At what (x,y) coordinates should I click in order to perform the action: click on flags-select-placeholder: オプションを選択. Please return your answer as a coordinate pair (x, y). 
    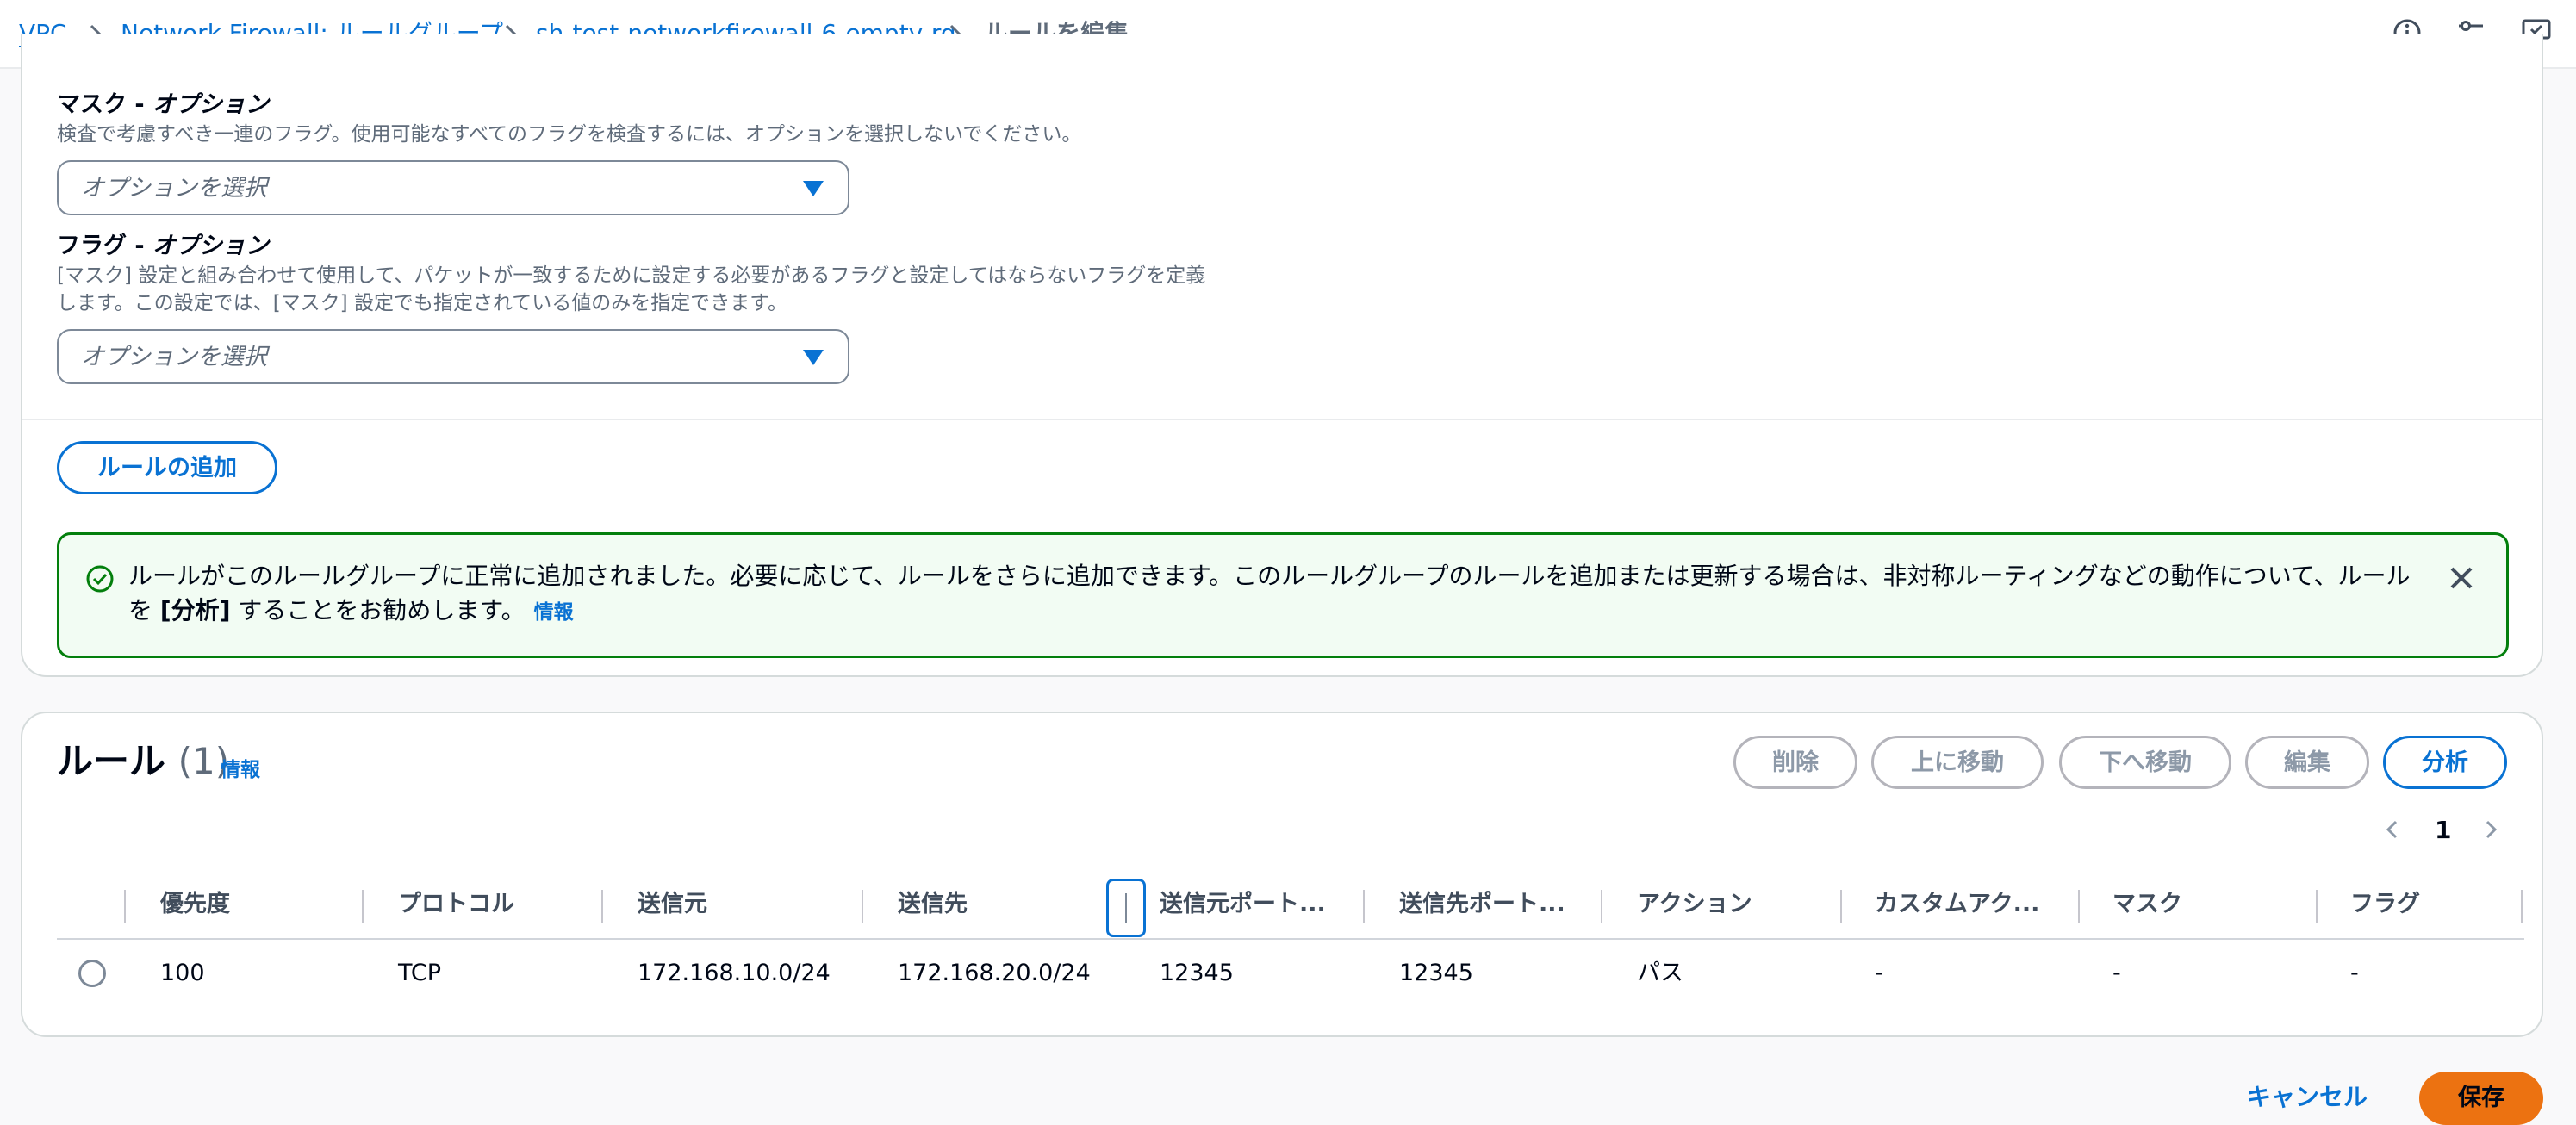
    Looking at the image, I should click on (174, 357).